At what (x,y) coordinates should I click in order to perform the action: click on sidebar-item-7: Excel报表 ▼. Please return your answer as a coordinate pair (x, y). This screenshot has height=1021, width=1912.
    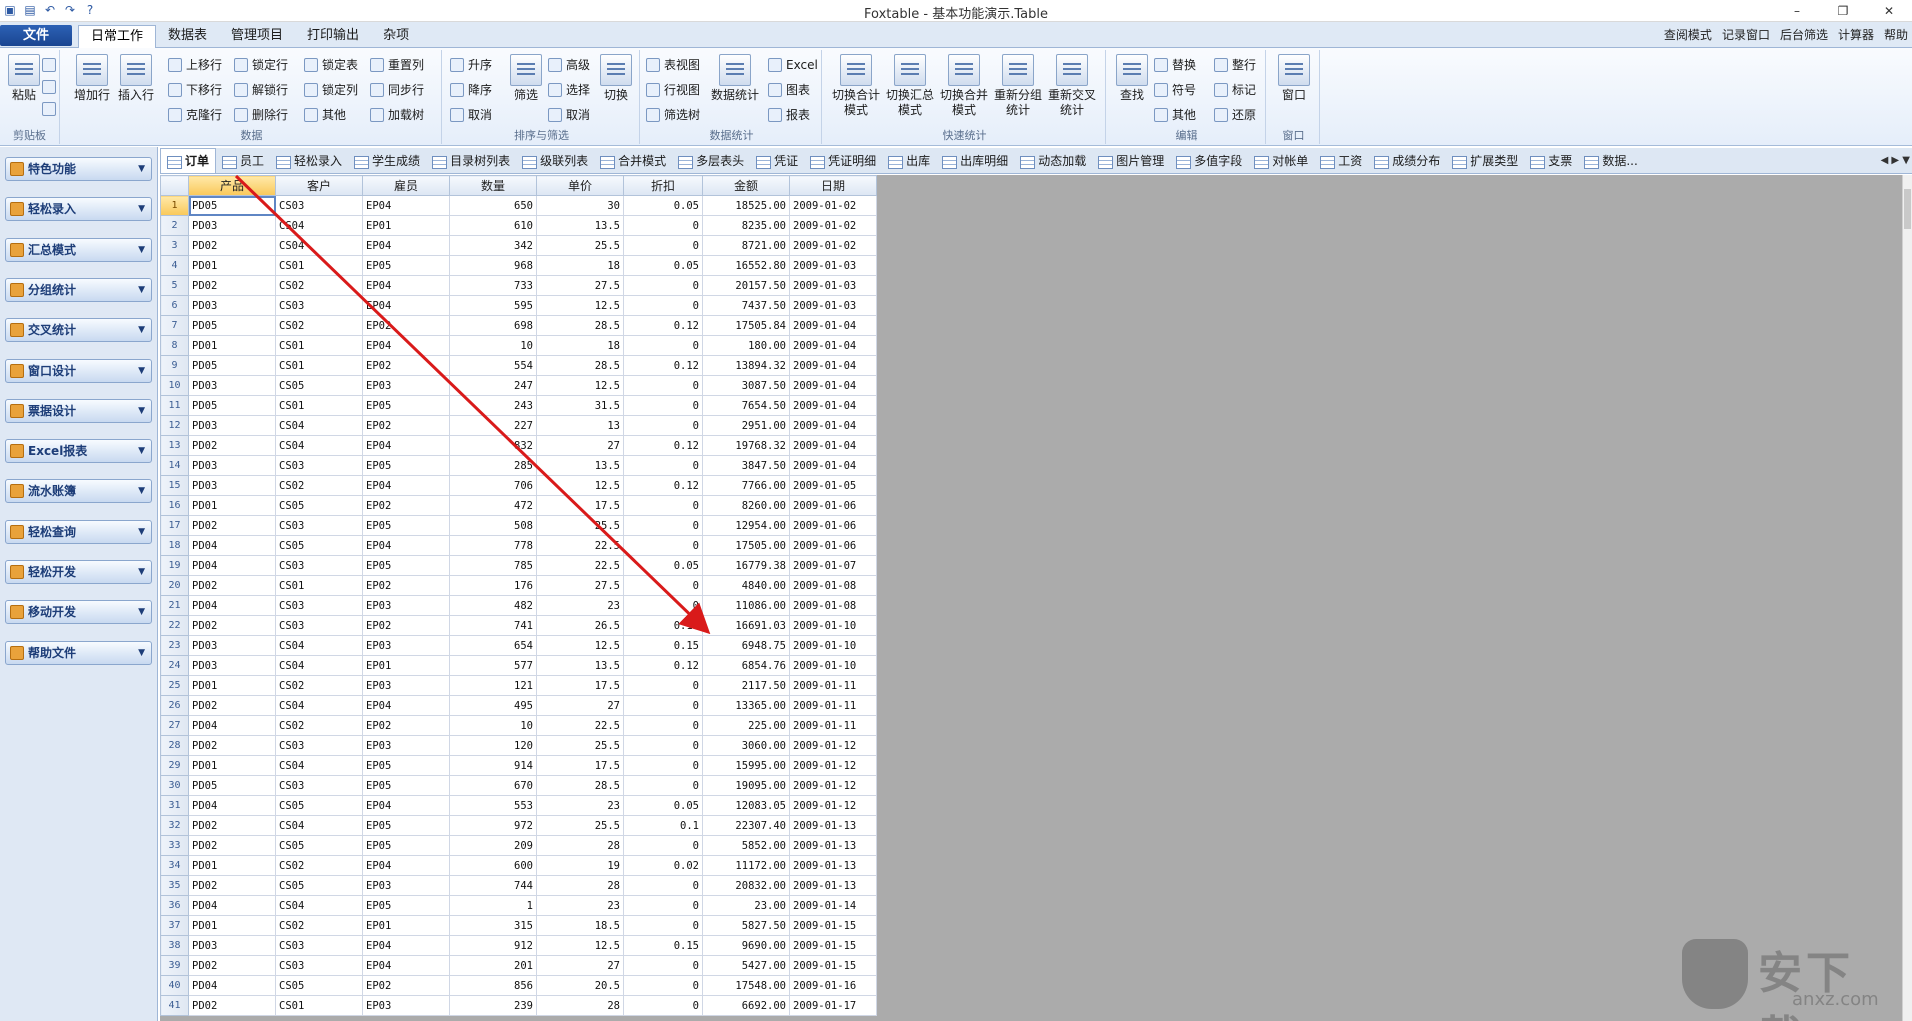
    Looking at the image, I should click on (78, 451).